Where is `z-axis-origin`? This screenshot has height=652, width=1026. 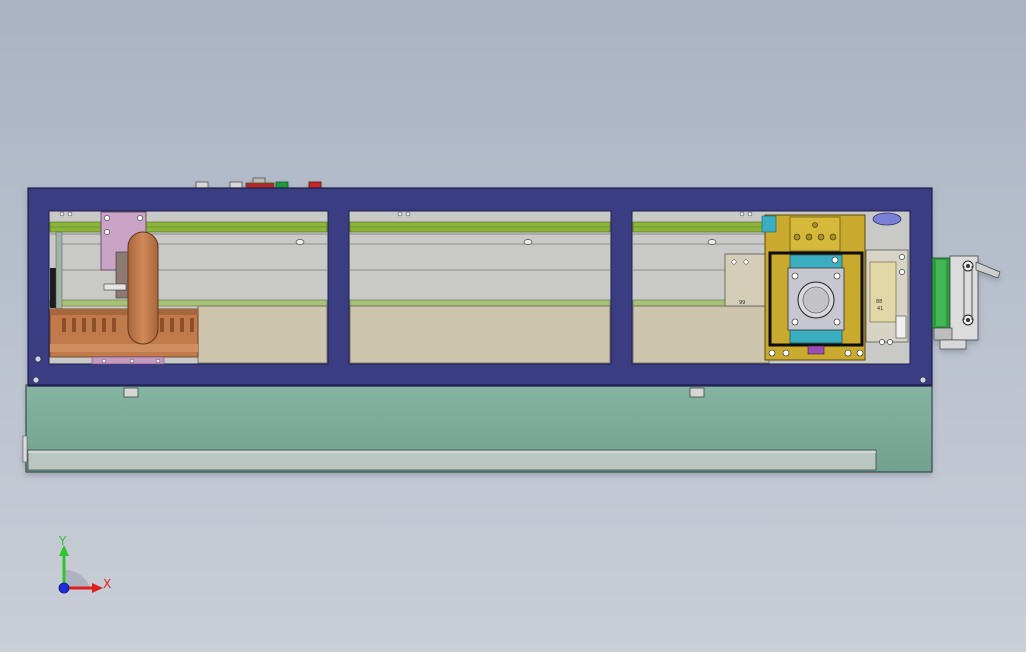 z-axis-origin is located at coordinates (64, 588).